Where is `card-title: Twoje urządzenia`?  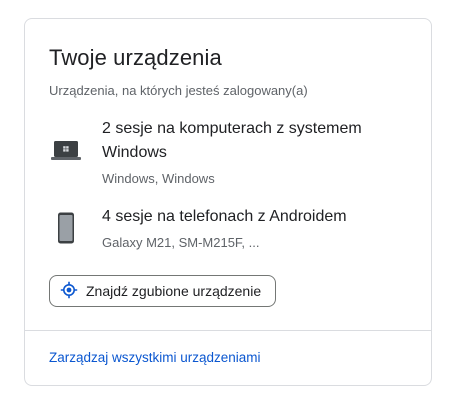 card-title: Twoje urządzenia is located at coordinates (135, 57).